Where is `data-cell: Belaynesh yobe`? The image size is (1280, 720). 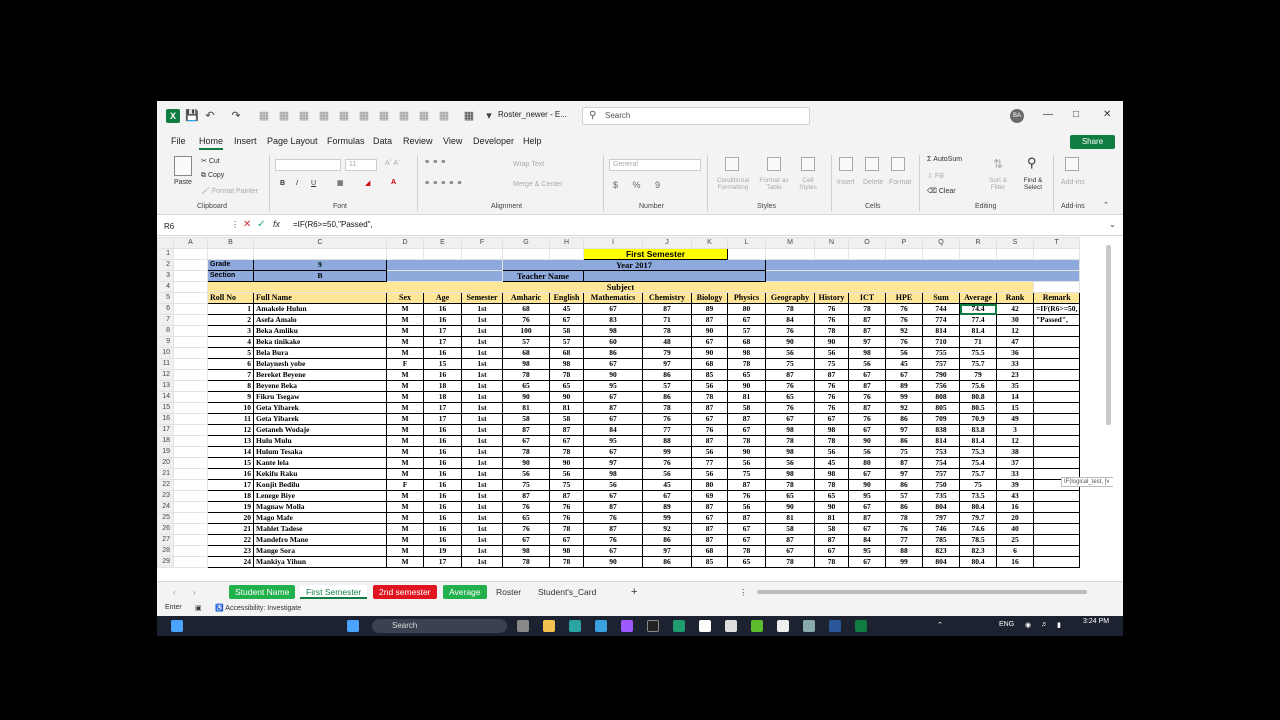
data-cell: Belaynesh yobe is located at coordinates (320, 364).